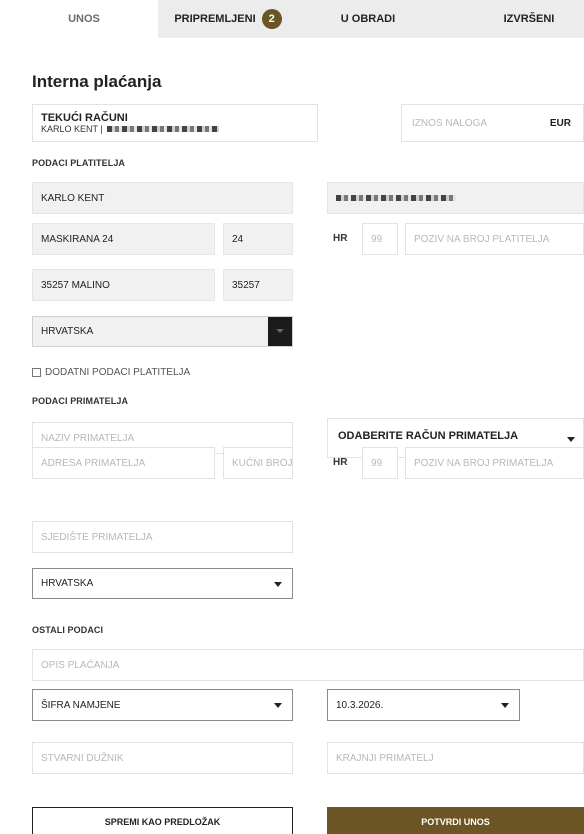 The height and width of the screenshot is (834, 584). Describe the element at coordinates (97, 537) in the screenshot. I see `payee-seat-placeholder: SJEDIŠTE PRIMATELJA` at that location.